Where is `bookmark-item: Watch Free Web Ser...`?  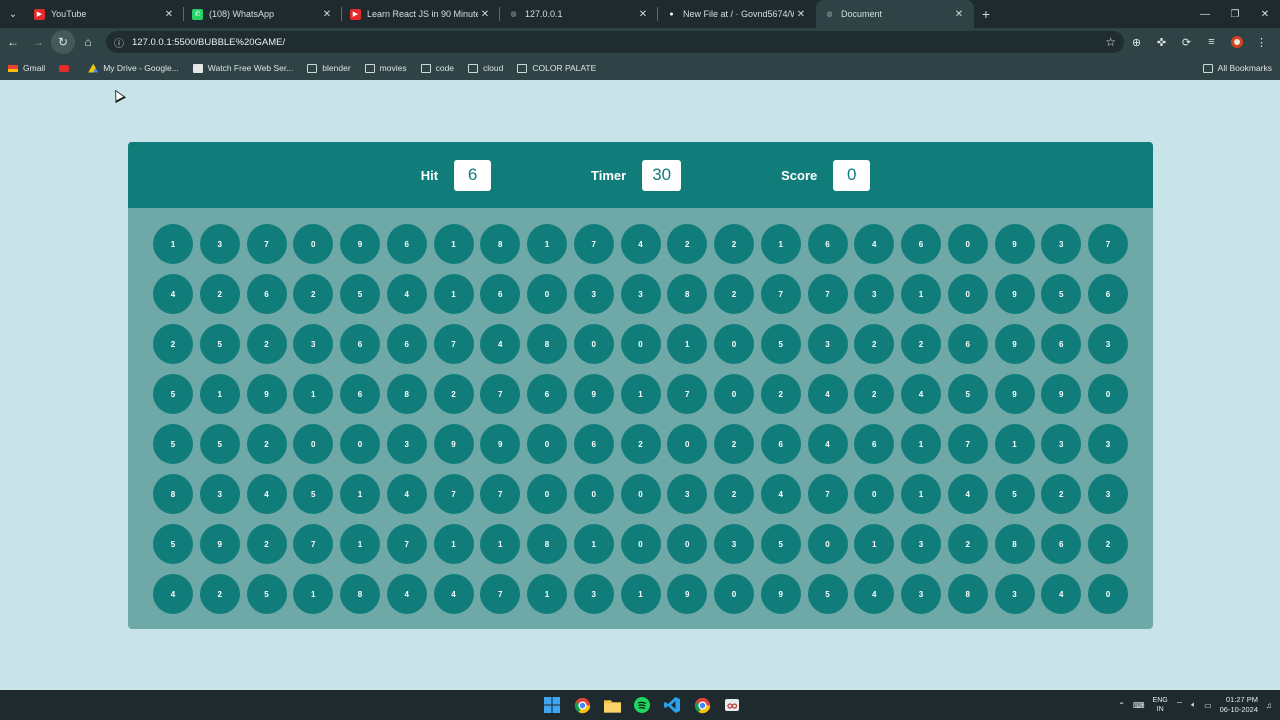
bookmark-item: Watch Free Web Ser... is located at coordinates (242, 68).